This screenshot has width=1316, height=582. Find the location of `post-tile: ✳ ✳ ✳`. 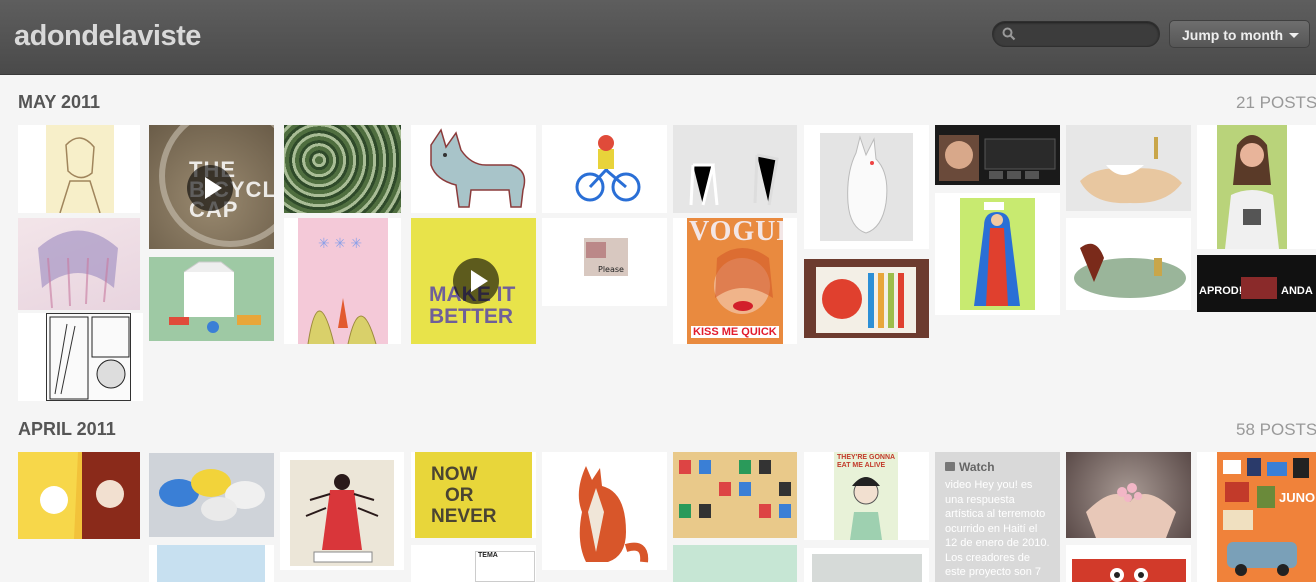

post-tile: ✳ ✳ ✳ is located at coordinates (342, 281).